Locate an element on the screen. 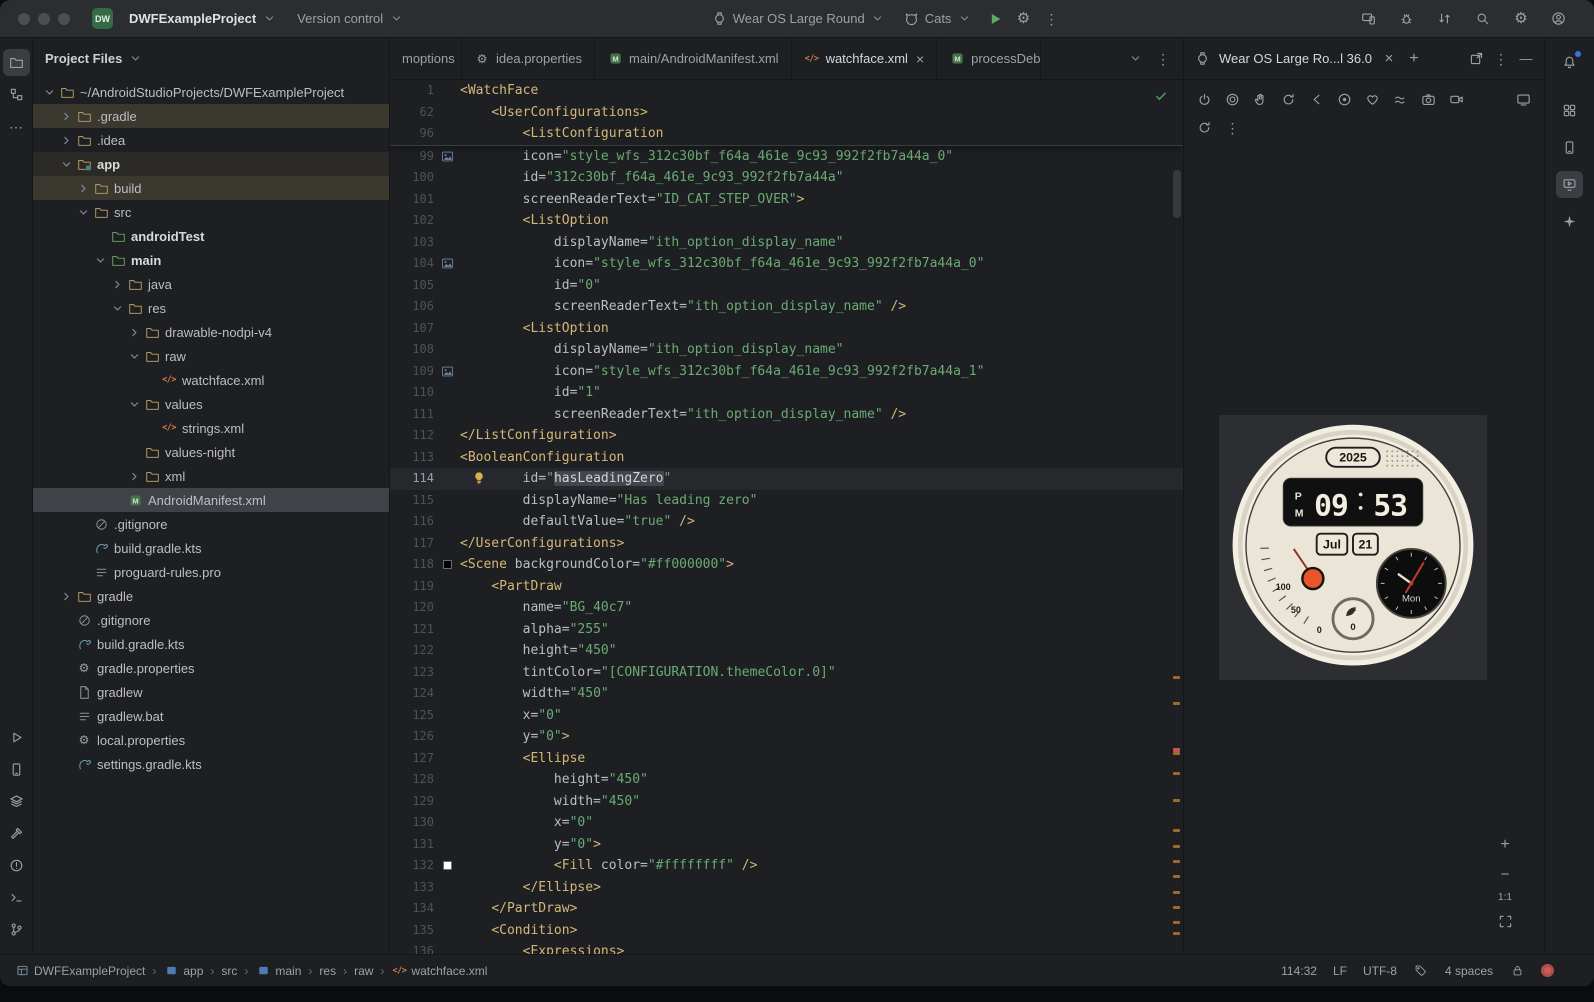 This screenshot has height=1002, width=1594. screen-button is located at coordinates (1232, 99).